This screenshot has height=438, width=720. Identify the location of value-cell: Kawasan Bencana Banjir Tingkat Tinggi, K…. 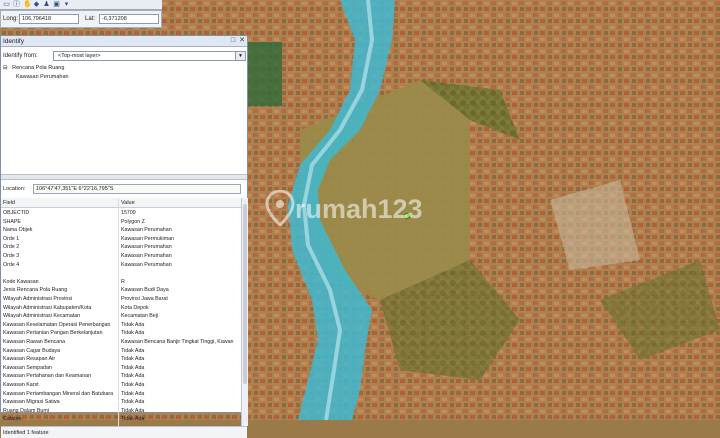
(177, 342).